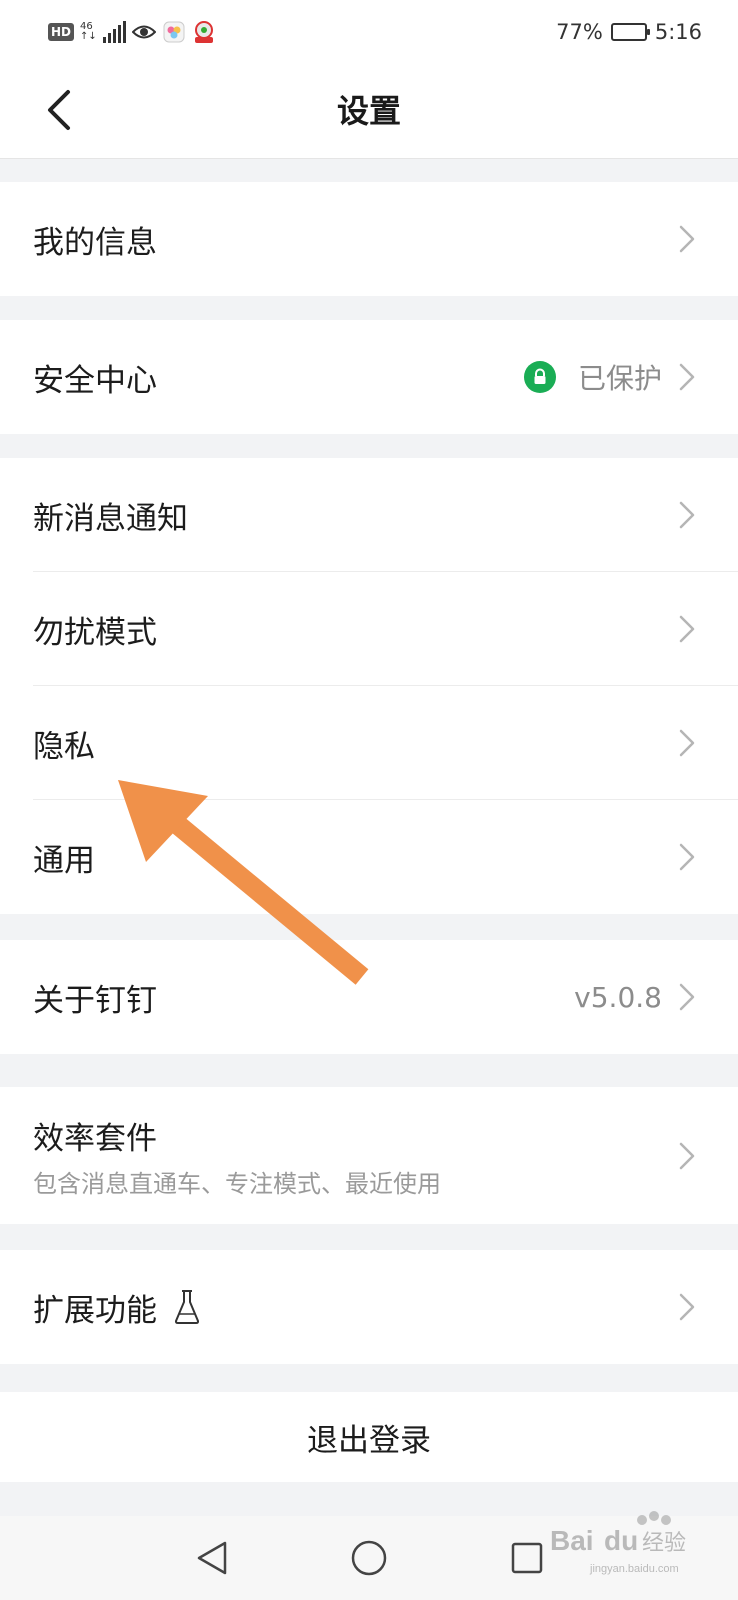 The image size is (738, 1600). What do you see at coordinates (64, 746) in the screenshot?
I see `row-label: 隐私` at bounding box center [64, 746].